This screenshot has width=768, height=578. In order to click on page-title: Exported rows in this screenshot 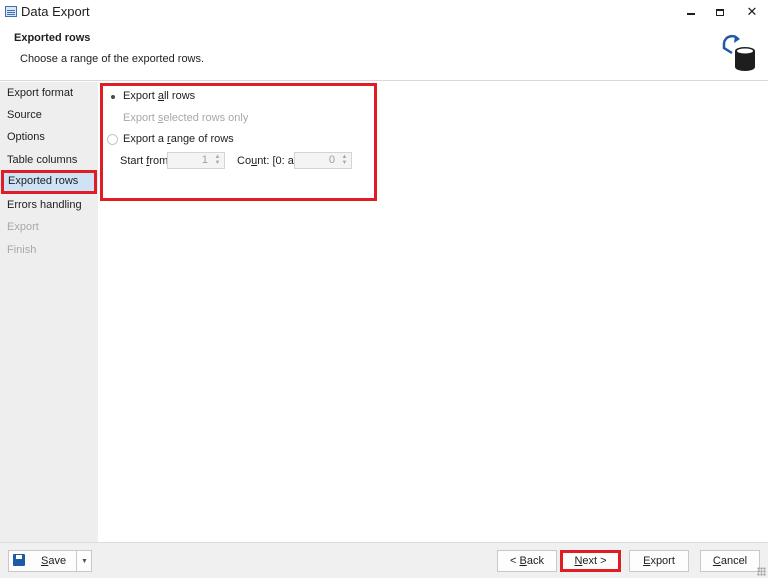, I will do `click(52, 38)`.